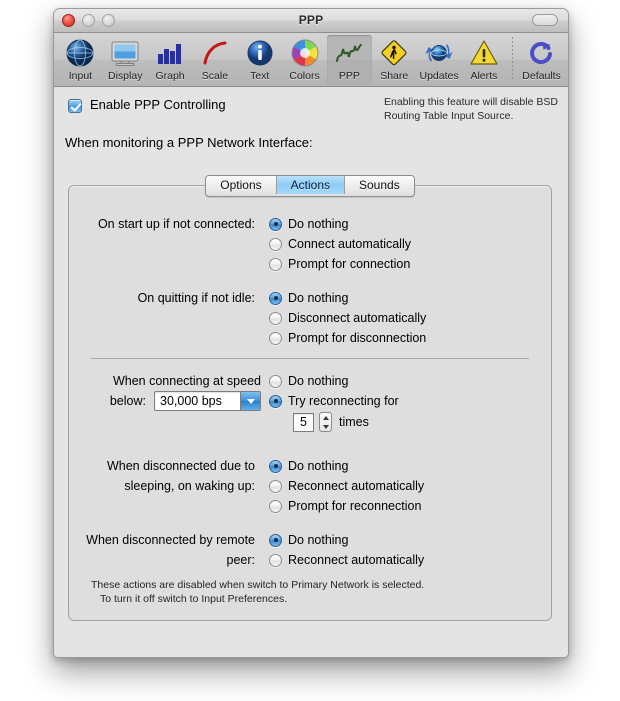  What do you see at coordinates (125, 60) in the screenshot?
I see `toolbar-item-display: Display` at bounding box center [125, 60].